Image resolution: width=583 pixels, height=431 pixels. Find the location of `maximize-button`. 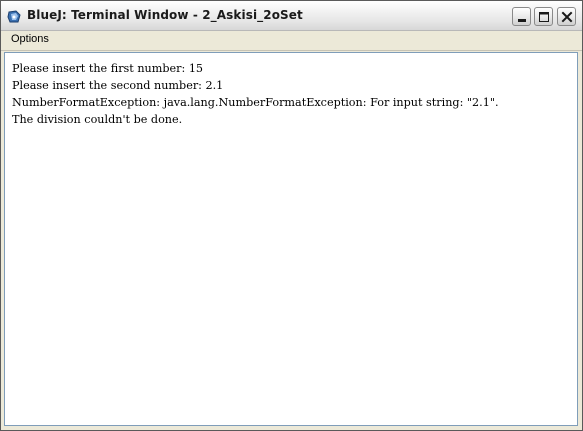

maximize-button is located at coordinates (543, 16).